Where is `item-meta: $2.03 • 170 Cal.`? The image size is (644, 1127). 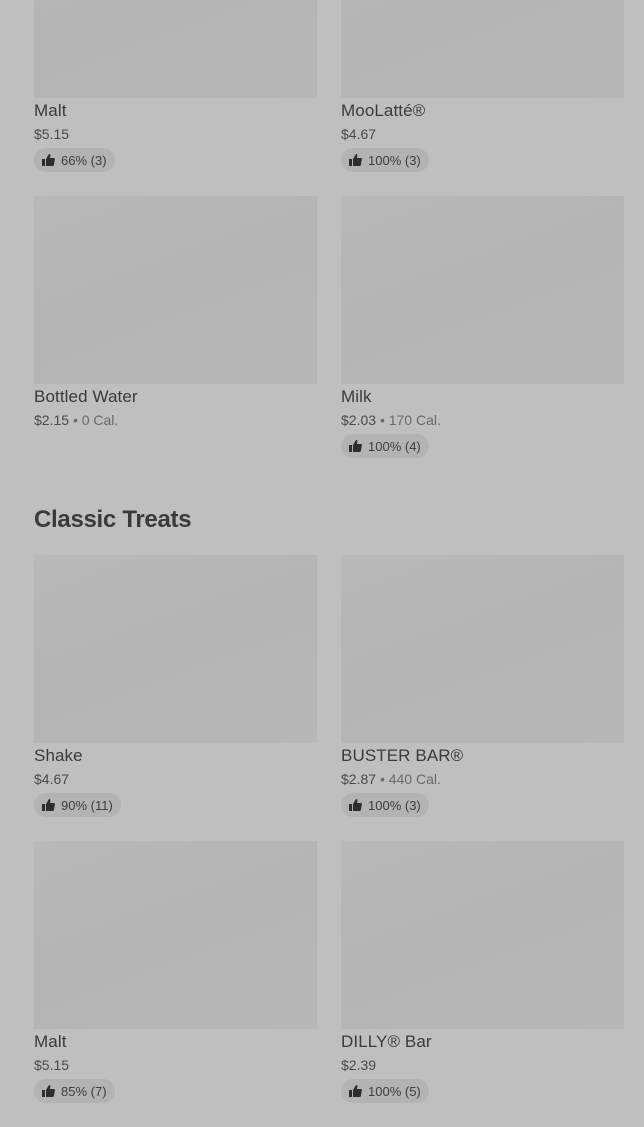
item-meta: $2.03 • 170 Cal. is located at coordinates (482, 420).